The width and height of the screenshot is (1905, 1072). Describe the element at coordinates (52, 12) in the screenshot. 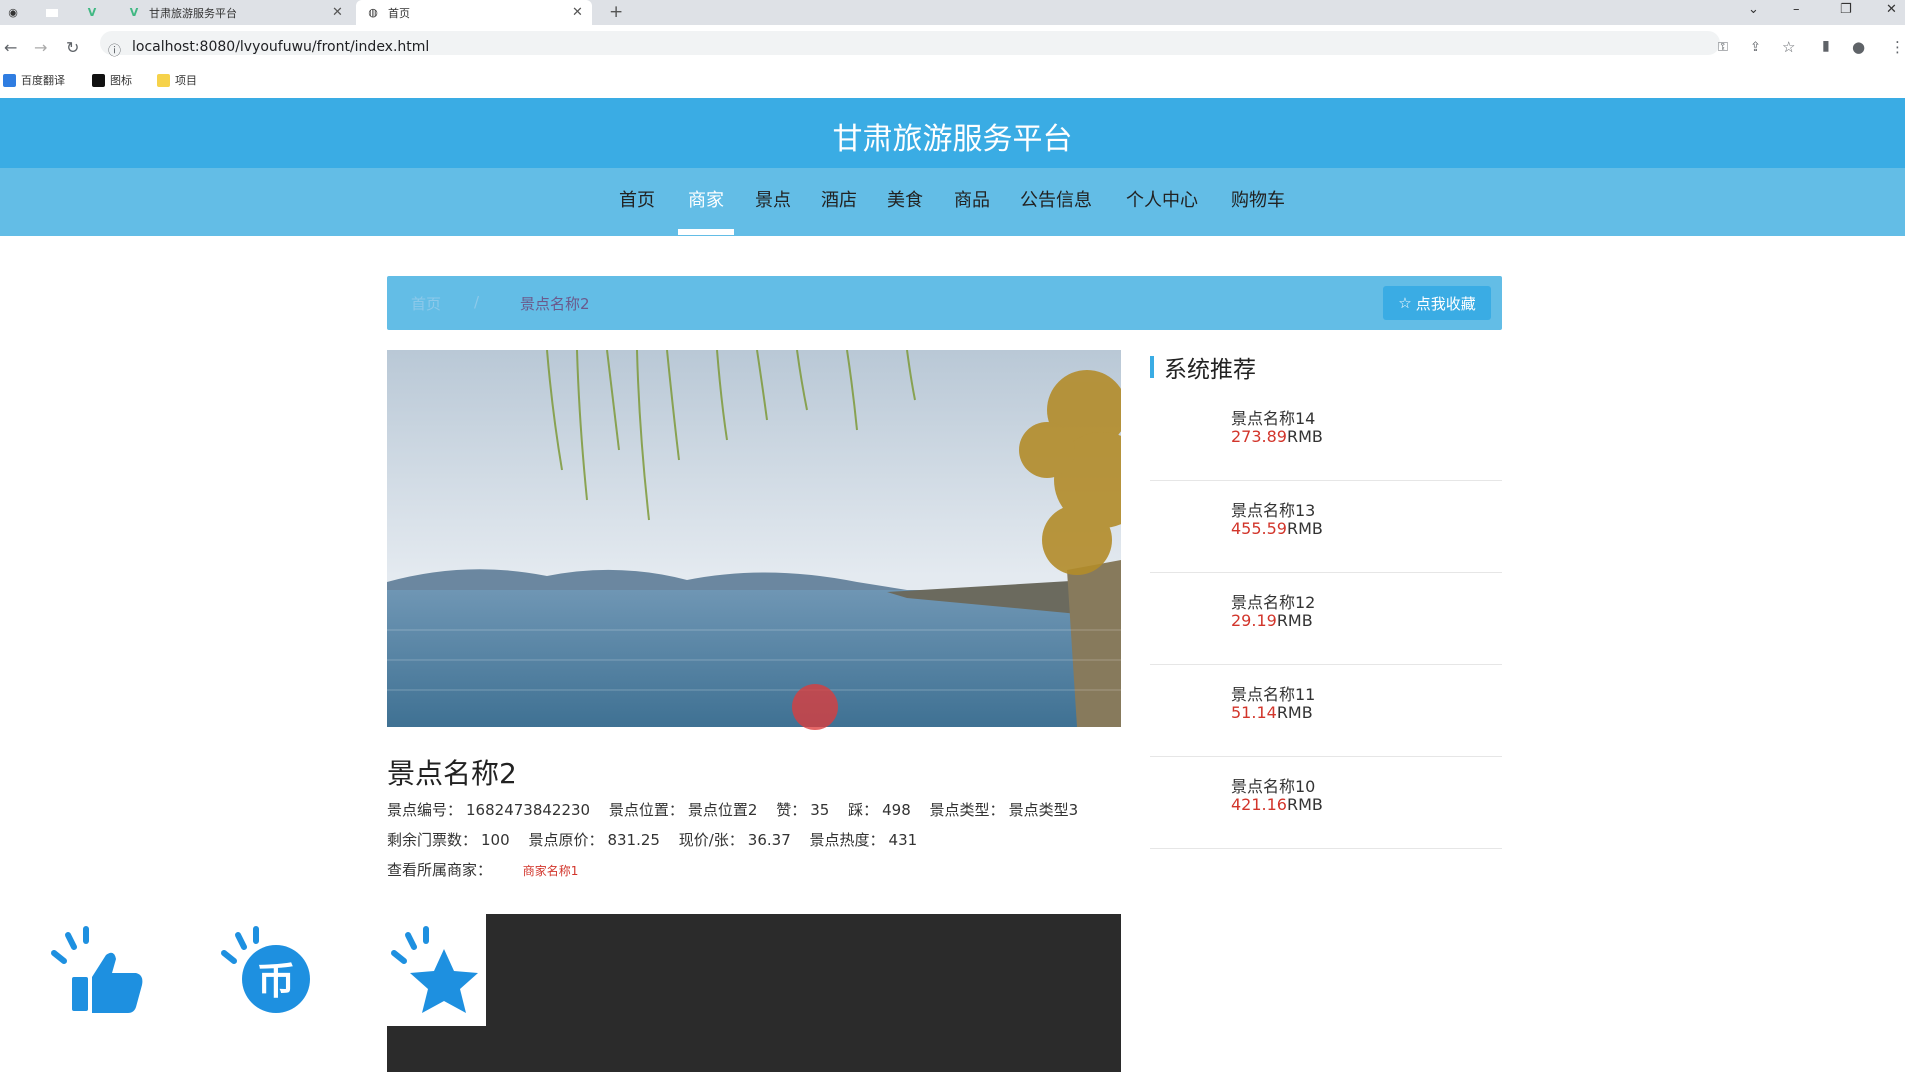

I see `blank-tab` at that location.